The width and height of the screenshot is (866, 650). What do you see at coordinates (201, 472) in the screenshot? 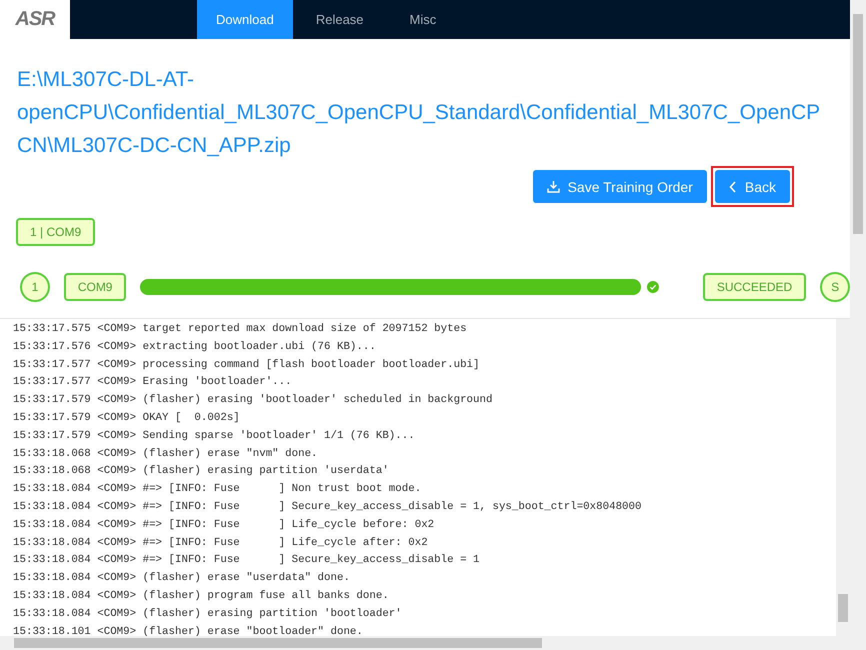
I see `log-line: 15:33:18.068 <COM9> (flasher) erasing partition 'userdata'` at bounding box center [201, 472].